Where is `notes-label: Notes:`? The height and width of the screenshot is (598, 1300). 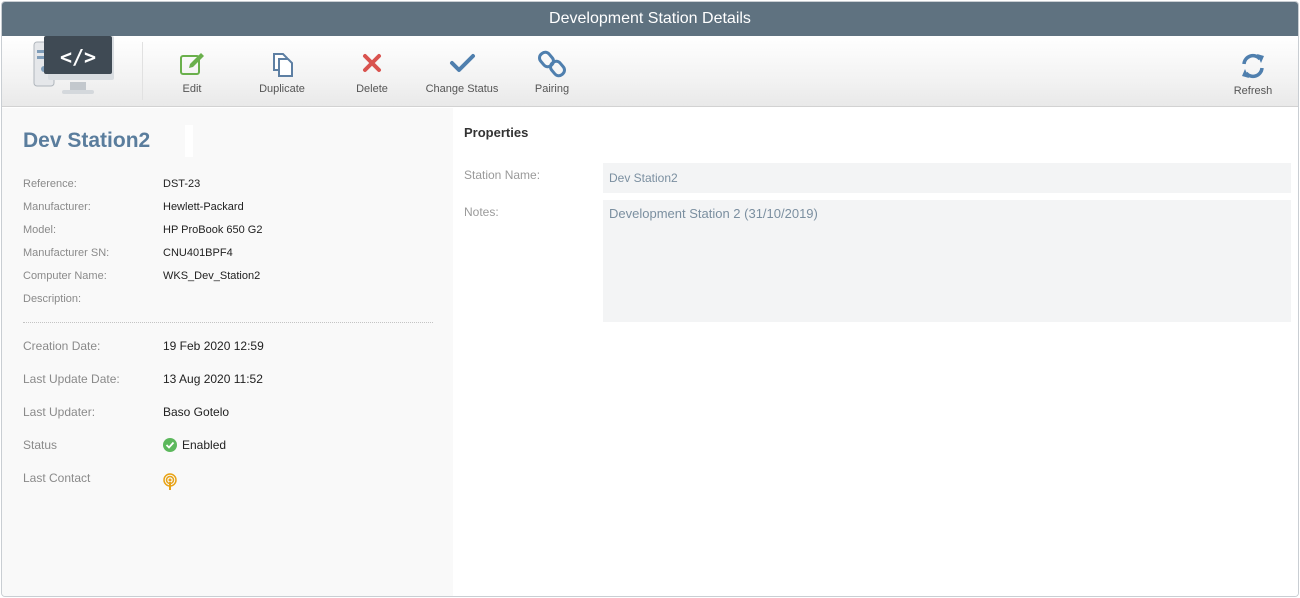 notes-label: Notes: is located at coordinates (481, 212).